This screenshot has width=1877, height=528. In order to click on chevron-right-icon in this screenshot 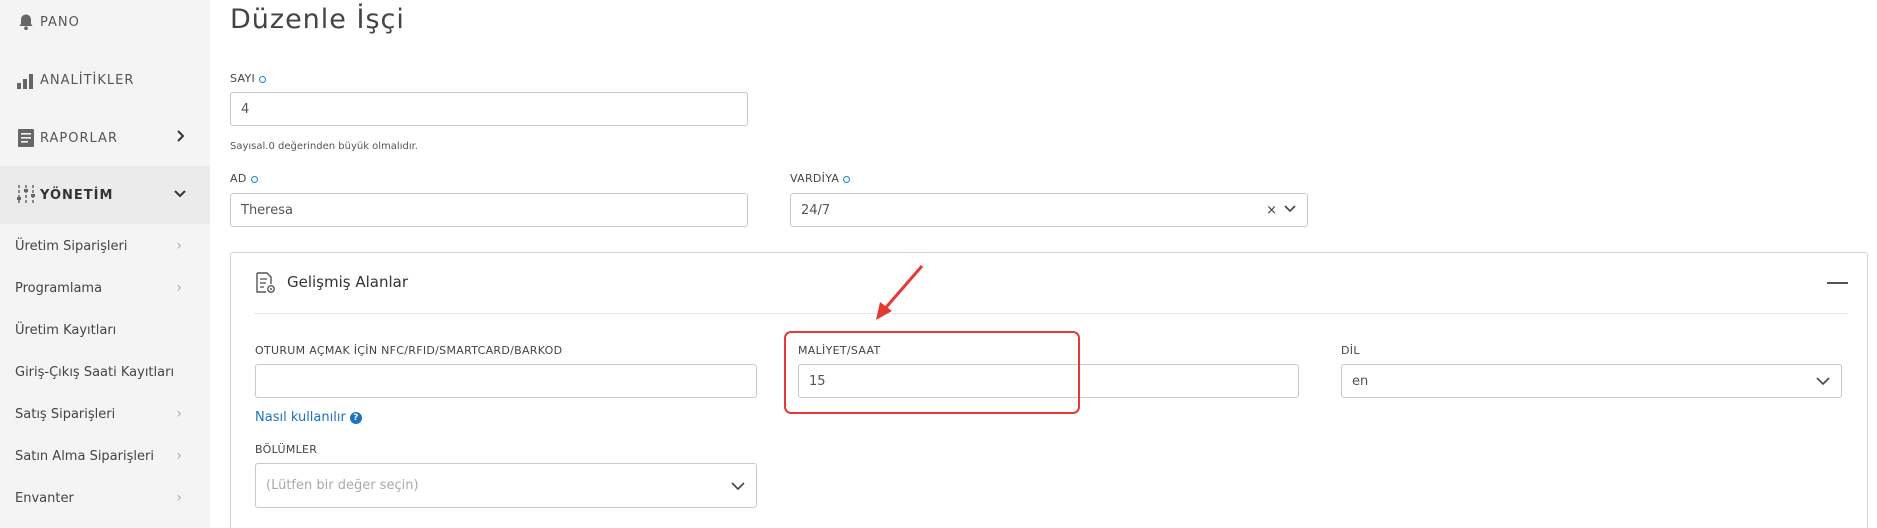, I will do `click(181, 138)`.